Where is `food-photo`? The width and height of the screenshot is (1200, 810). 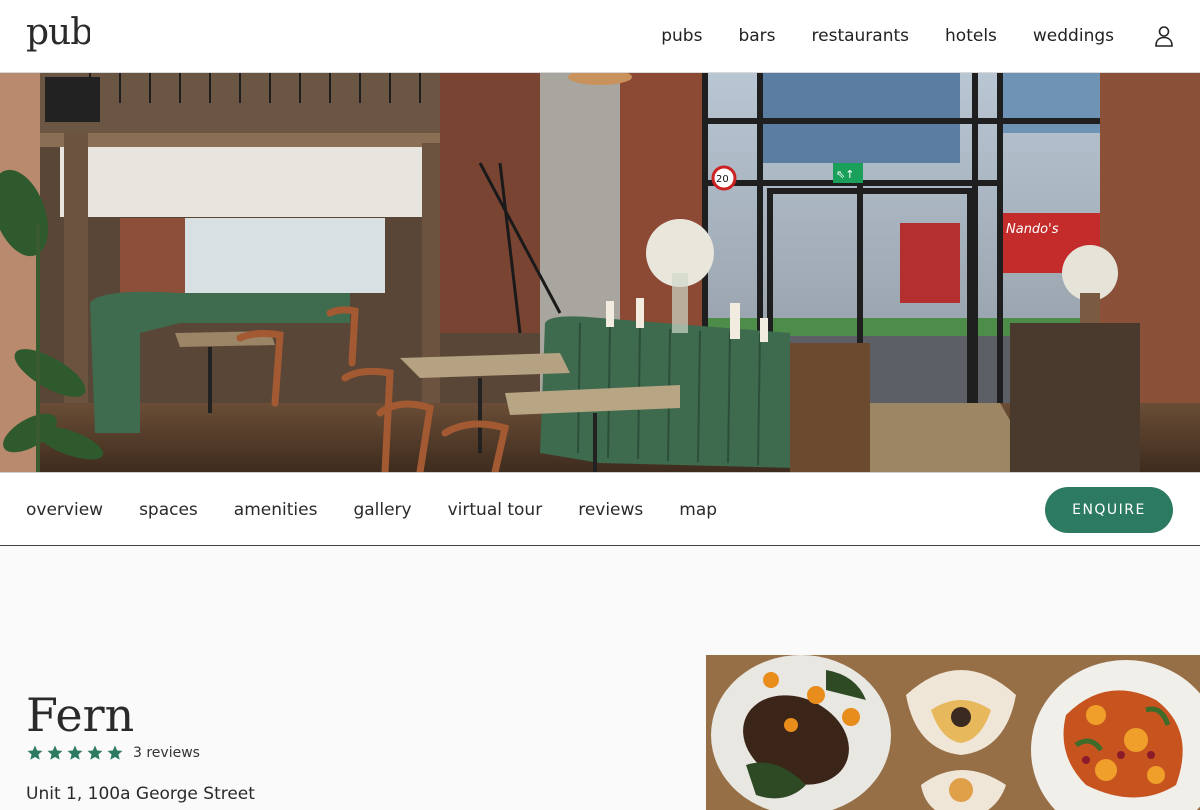 food-photo is located at coordinates (953, 732).